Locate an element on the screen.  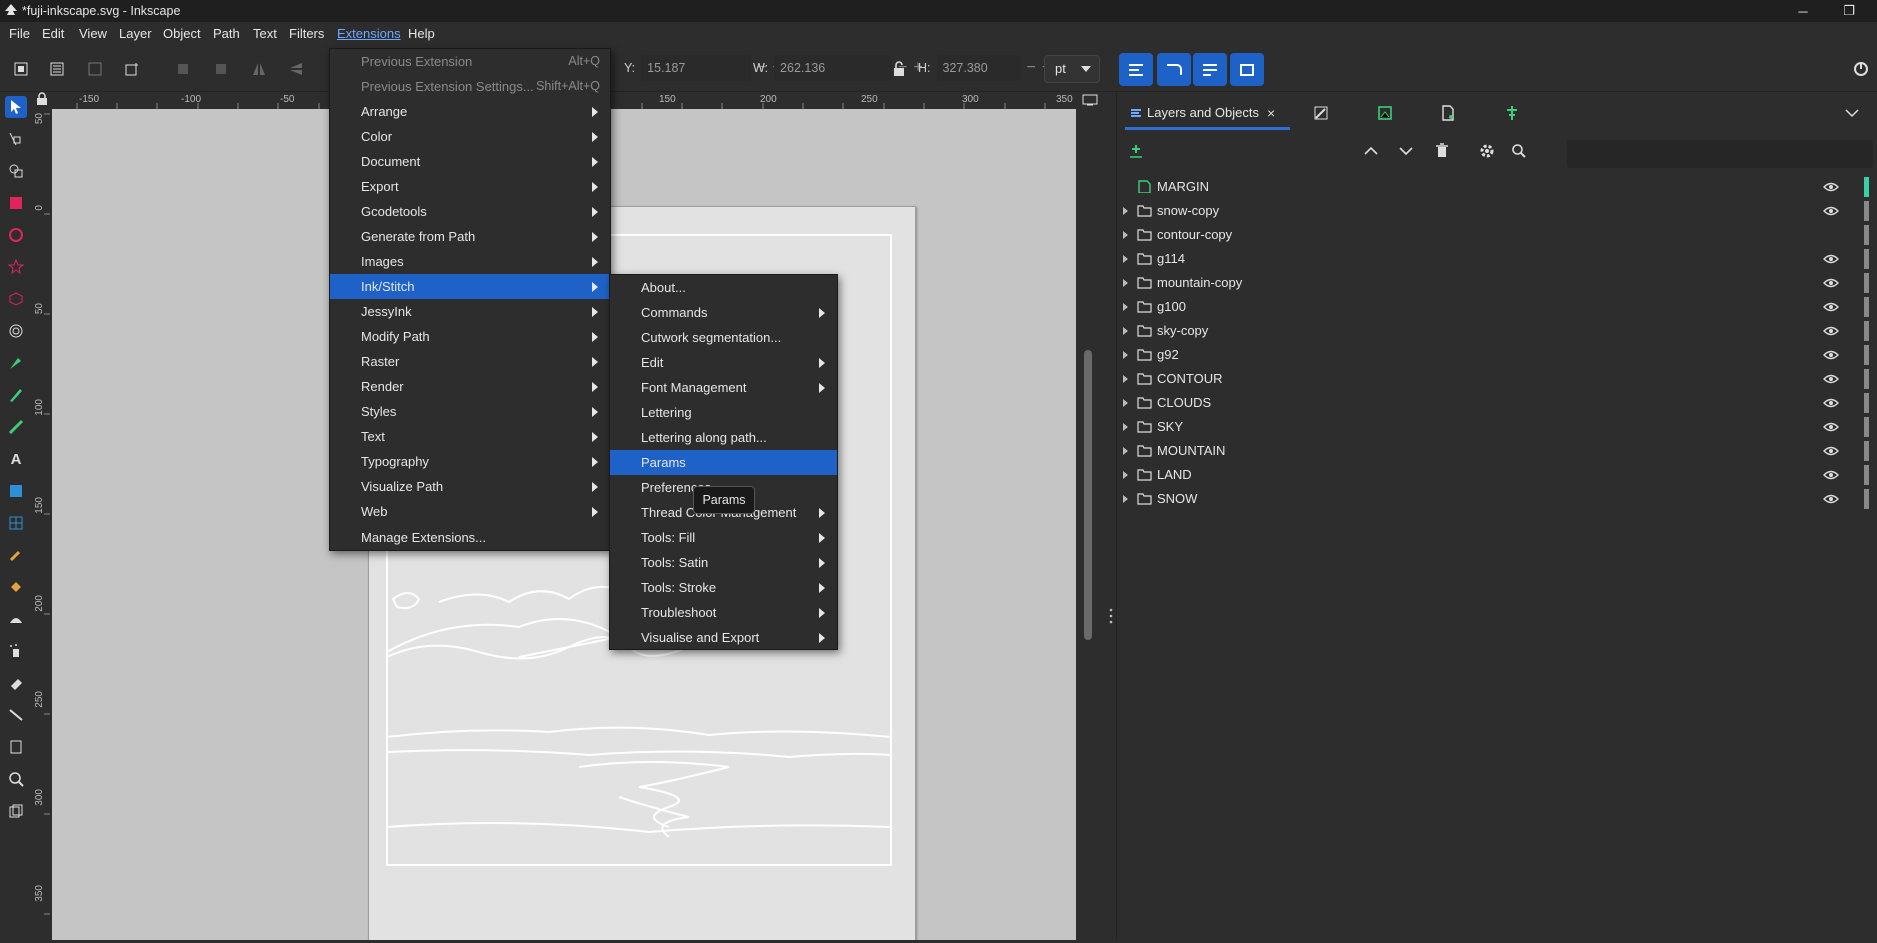
flip-horizontal-icon is located at coordinates (259, 69).